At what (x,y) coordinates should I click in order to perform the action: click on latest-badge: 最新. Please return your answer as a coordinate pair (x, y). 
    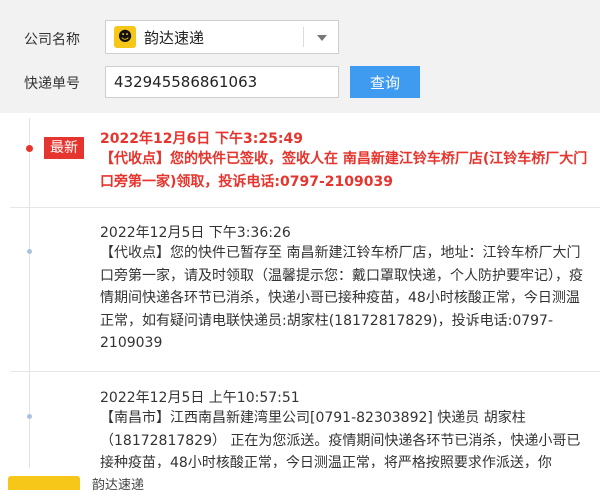
    Looking at the image, I should click on (64, 148).